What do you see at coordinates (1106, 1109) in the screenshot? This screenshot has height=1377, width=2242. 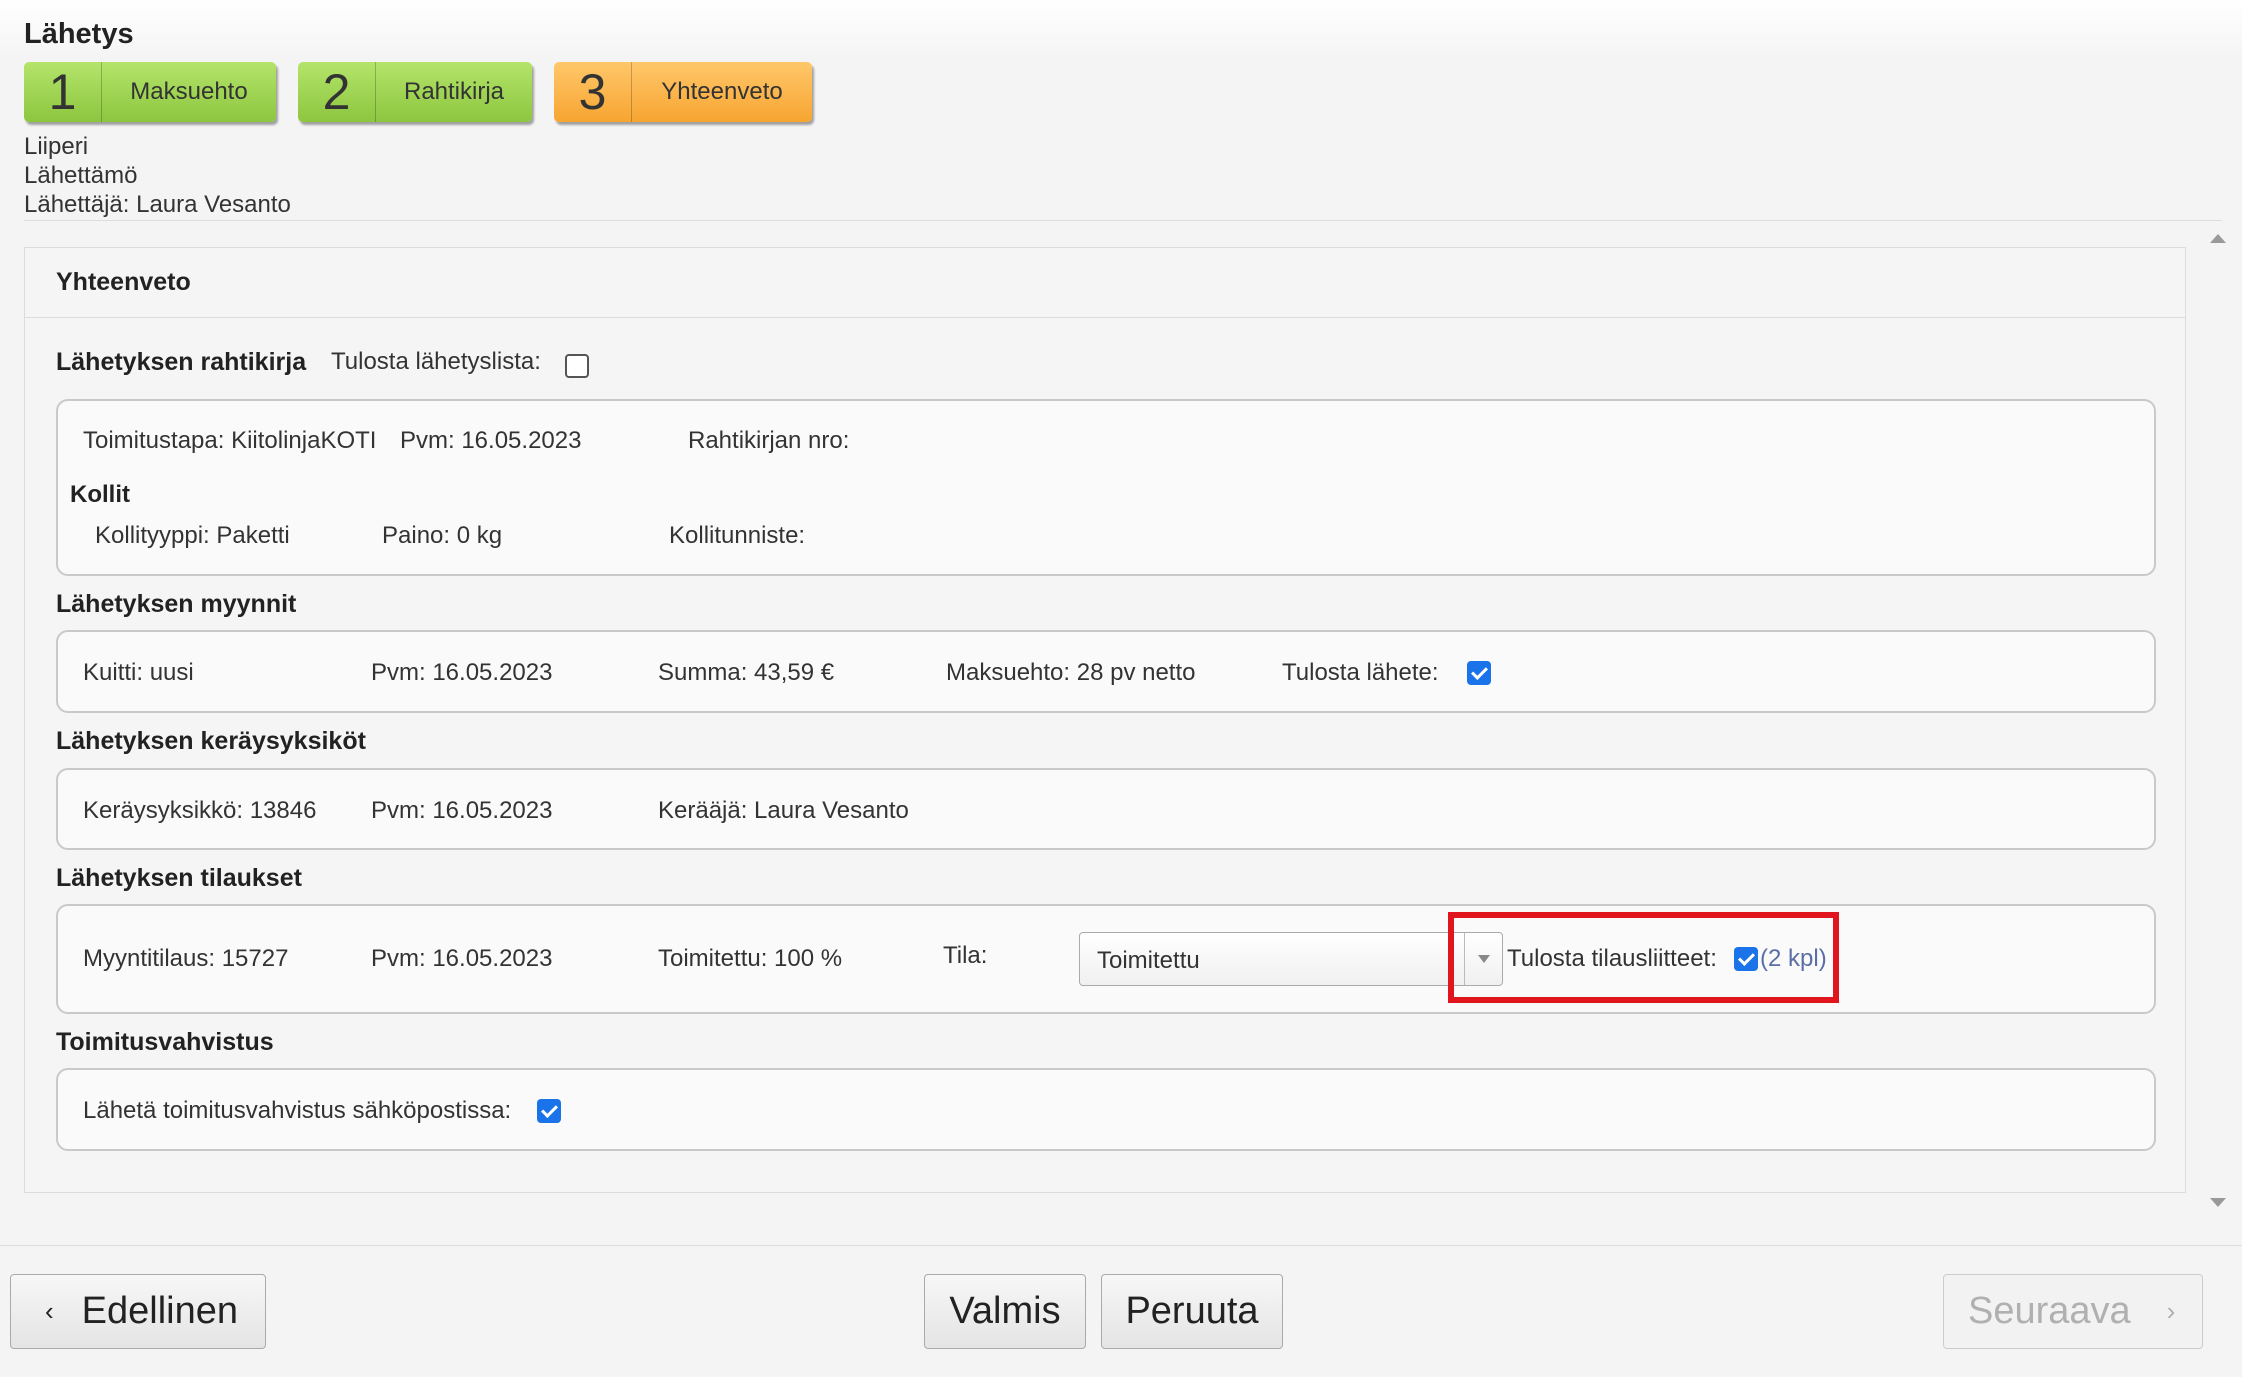 I see `confirmation-box: Lähetä toimitusvahvistus sähköpostissa:` at bounding box center [1106, 1109].